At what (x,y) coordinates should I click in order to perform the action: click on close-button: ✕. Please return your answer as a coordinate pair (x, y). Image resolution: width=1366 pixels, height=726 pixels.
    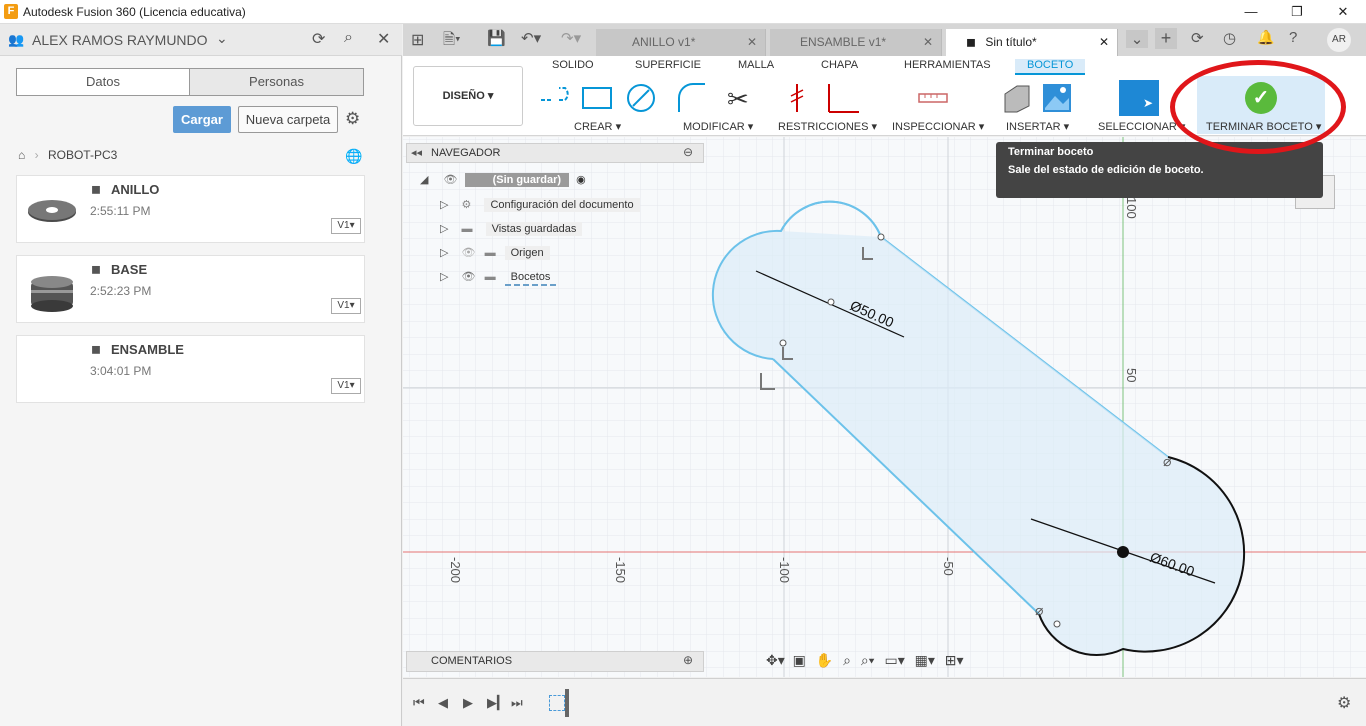
    Looking at the image, I should click on (1343, 12).